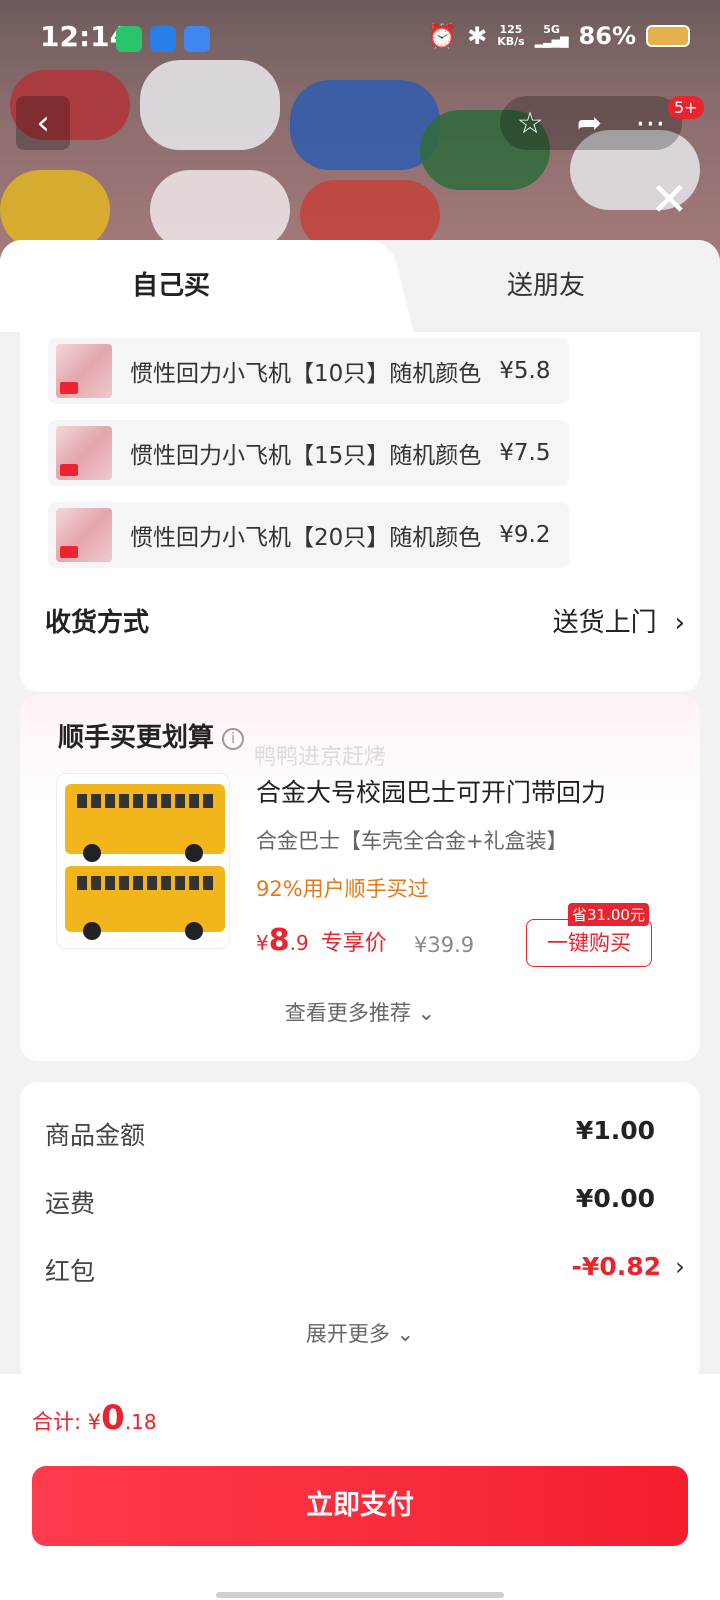  What do you see at coordinates (94, 1418) in the screenshot?
I see `total-amount: 合计: ¥0.18` at bounding box center [94, 1418].